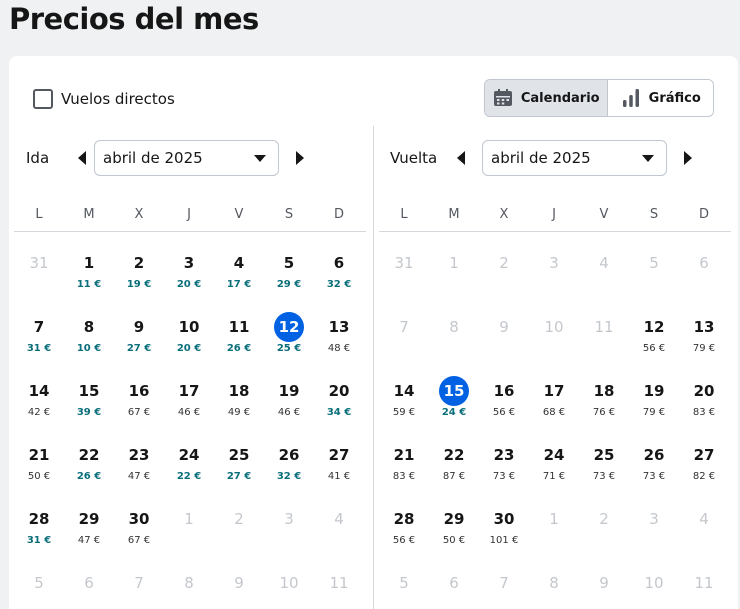 This screenshot has width=740, height=609. Describe the element at coordinates (289, 340) in the screenshot. I see `selected-day-cell: 12 25 €` at that location.